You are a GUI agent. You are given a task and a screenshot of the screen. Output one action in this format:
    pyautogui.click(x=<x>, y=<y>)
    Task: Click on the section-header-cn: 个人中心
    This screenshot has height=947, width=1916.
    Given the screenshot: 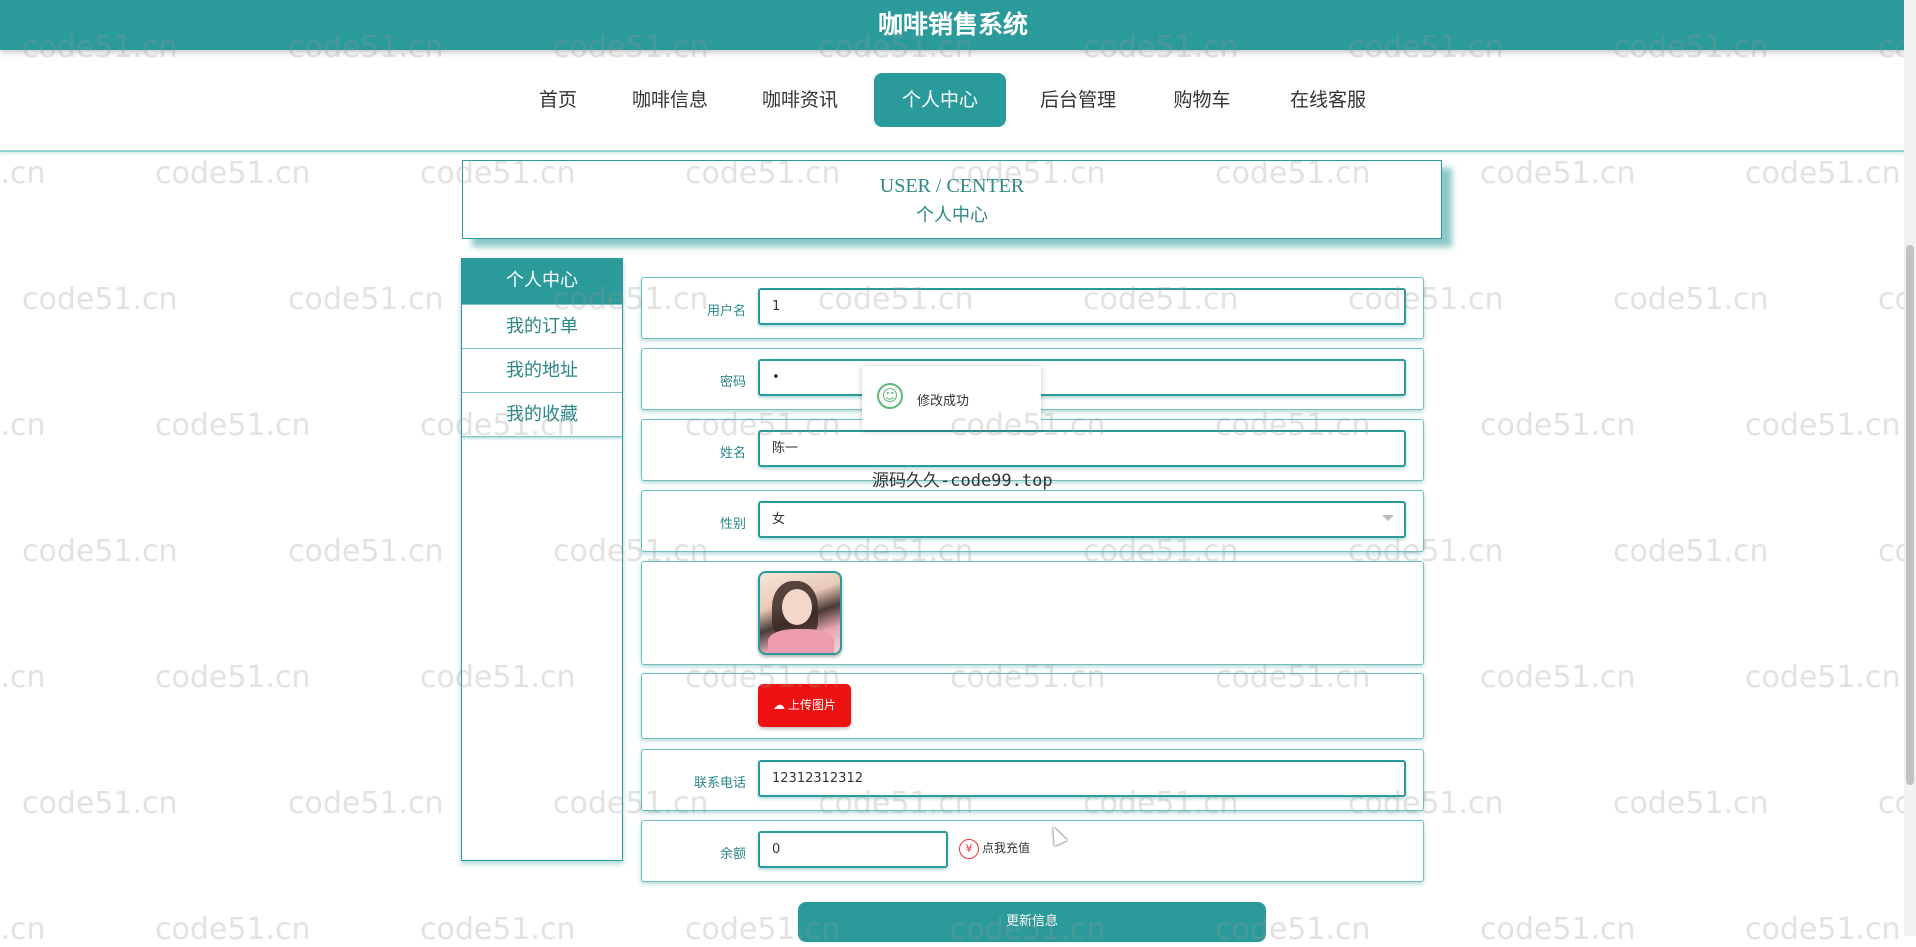 What is the action you would take?
    pyautogui.click(x=952, y=215)
    